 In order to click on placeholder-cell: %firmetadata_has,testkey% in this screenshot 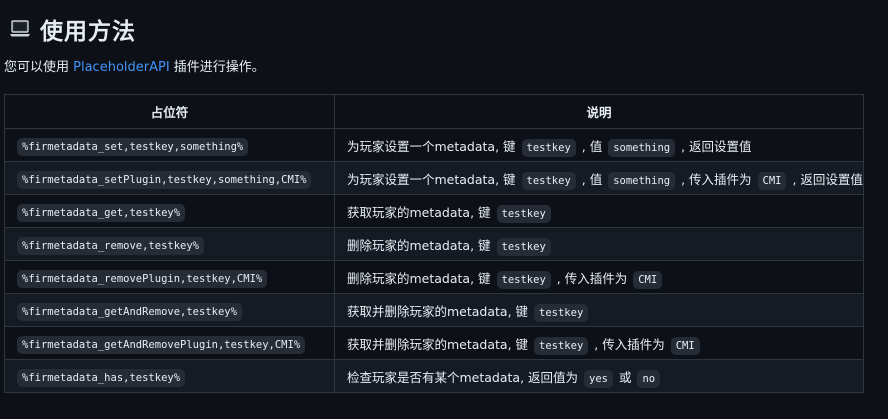, I will do `click(169, 376)`.